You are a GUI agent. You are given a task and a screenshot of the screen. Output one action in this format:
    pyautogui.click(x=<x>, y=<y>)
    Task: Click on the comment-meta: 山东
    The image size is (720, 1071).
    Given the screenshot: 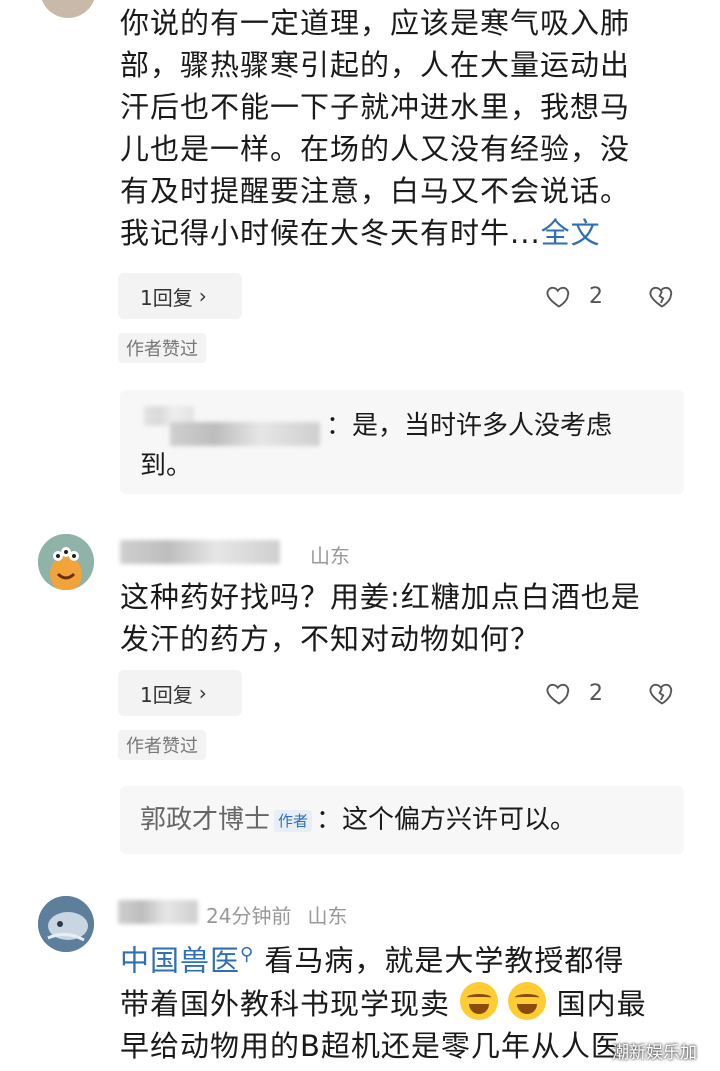 What is the action you would take?
    pyautogui.click(x=330, y=554)
    